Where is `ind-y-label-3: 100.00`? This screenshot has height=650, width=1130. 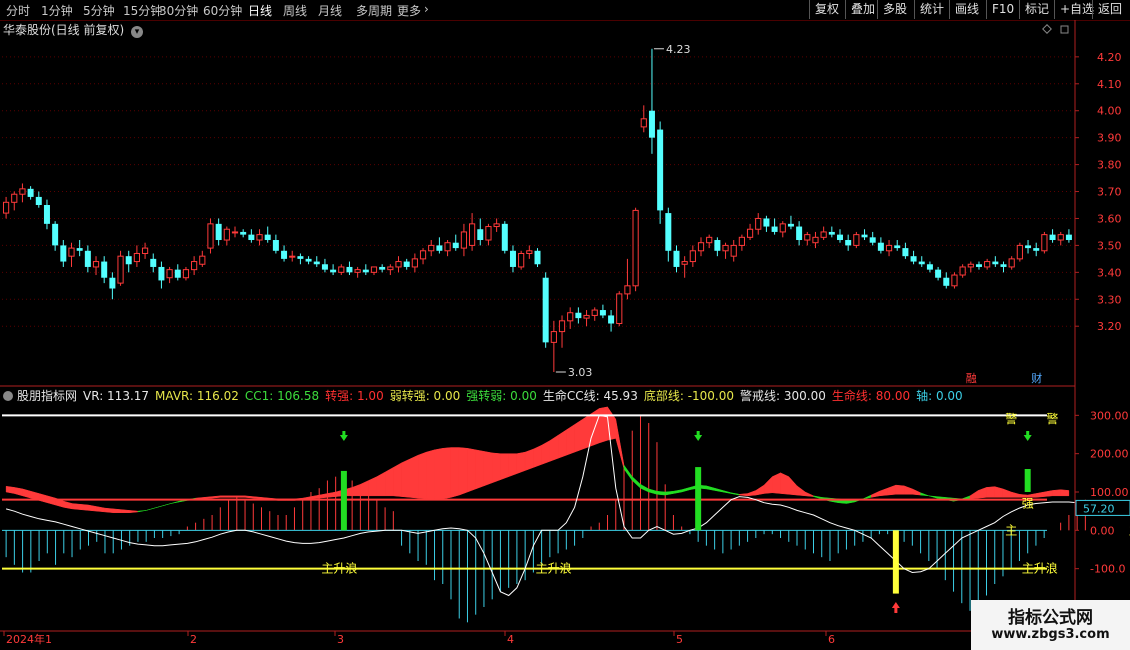 ind-y-label-3: 100.00 is located at coordinates (1109, 492).